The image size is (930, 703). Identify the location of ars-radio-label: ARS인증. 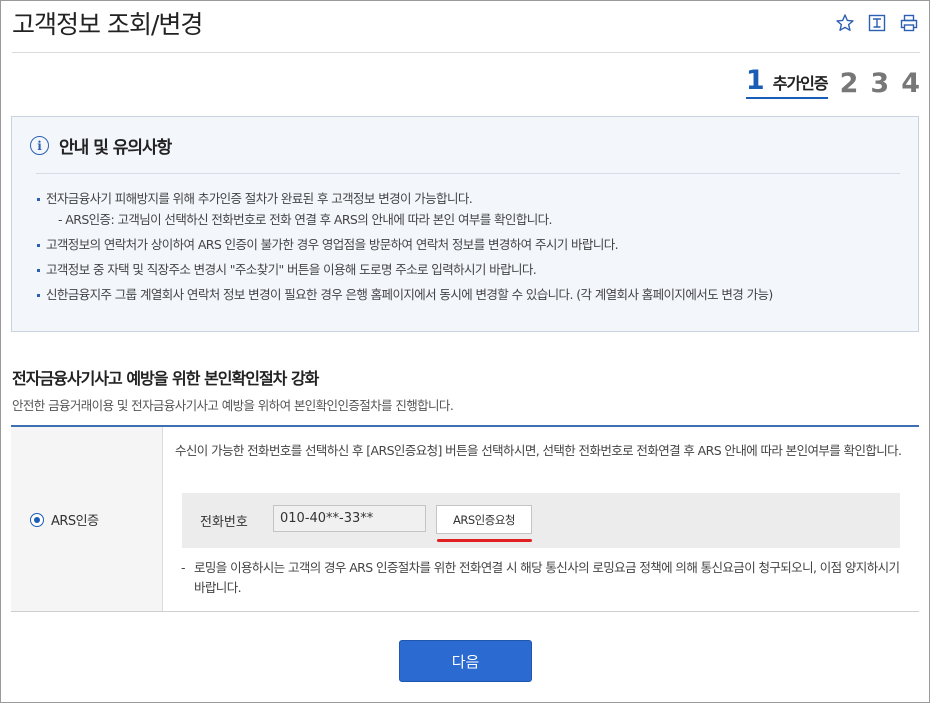
(75, 521).